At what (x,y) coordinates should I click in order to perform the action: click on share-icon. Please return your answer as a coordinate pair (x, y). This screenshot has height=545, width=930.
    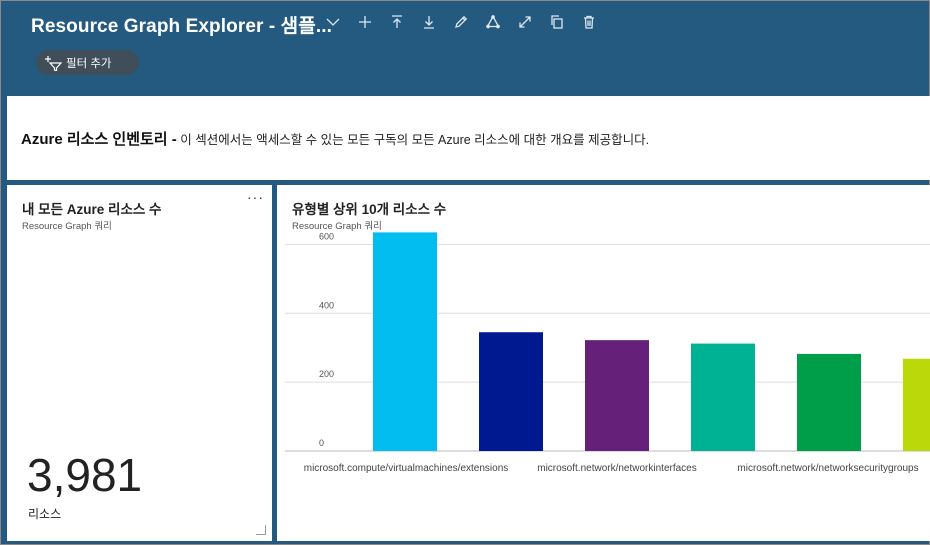
    Looking at the image, I should click on (493, 22).